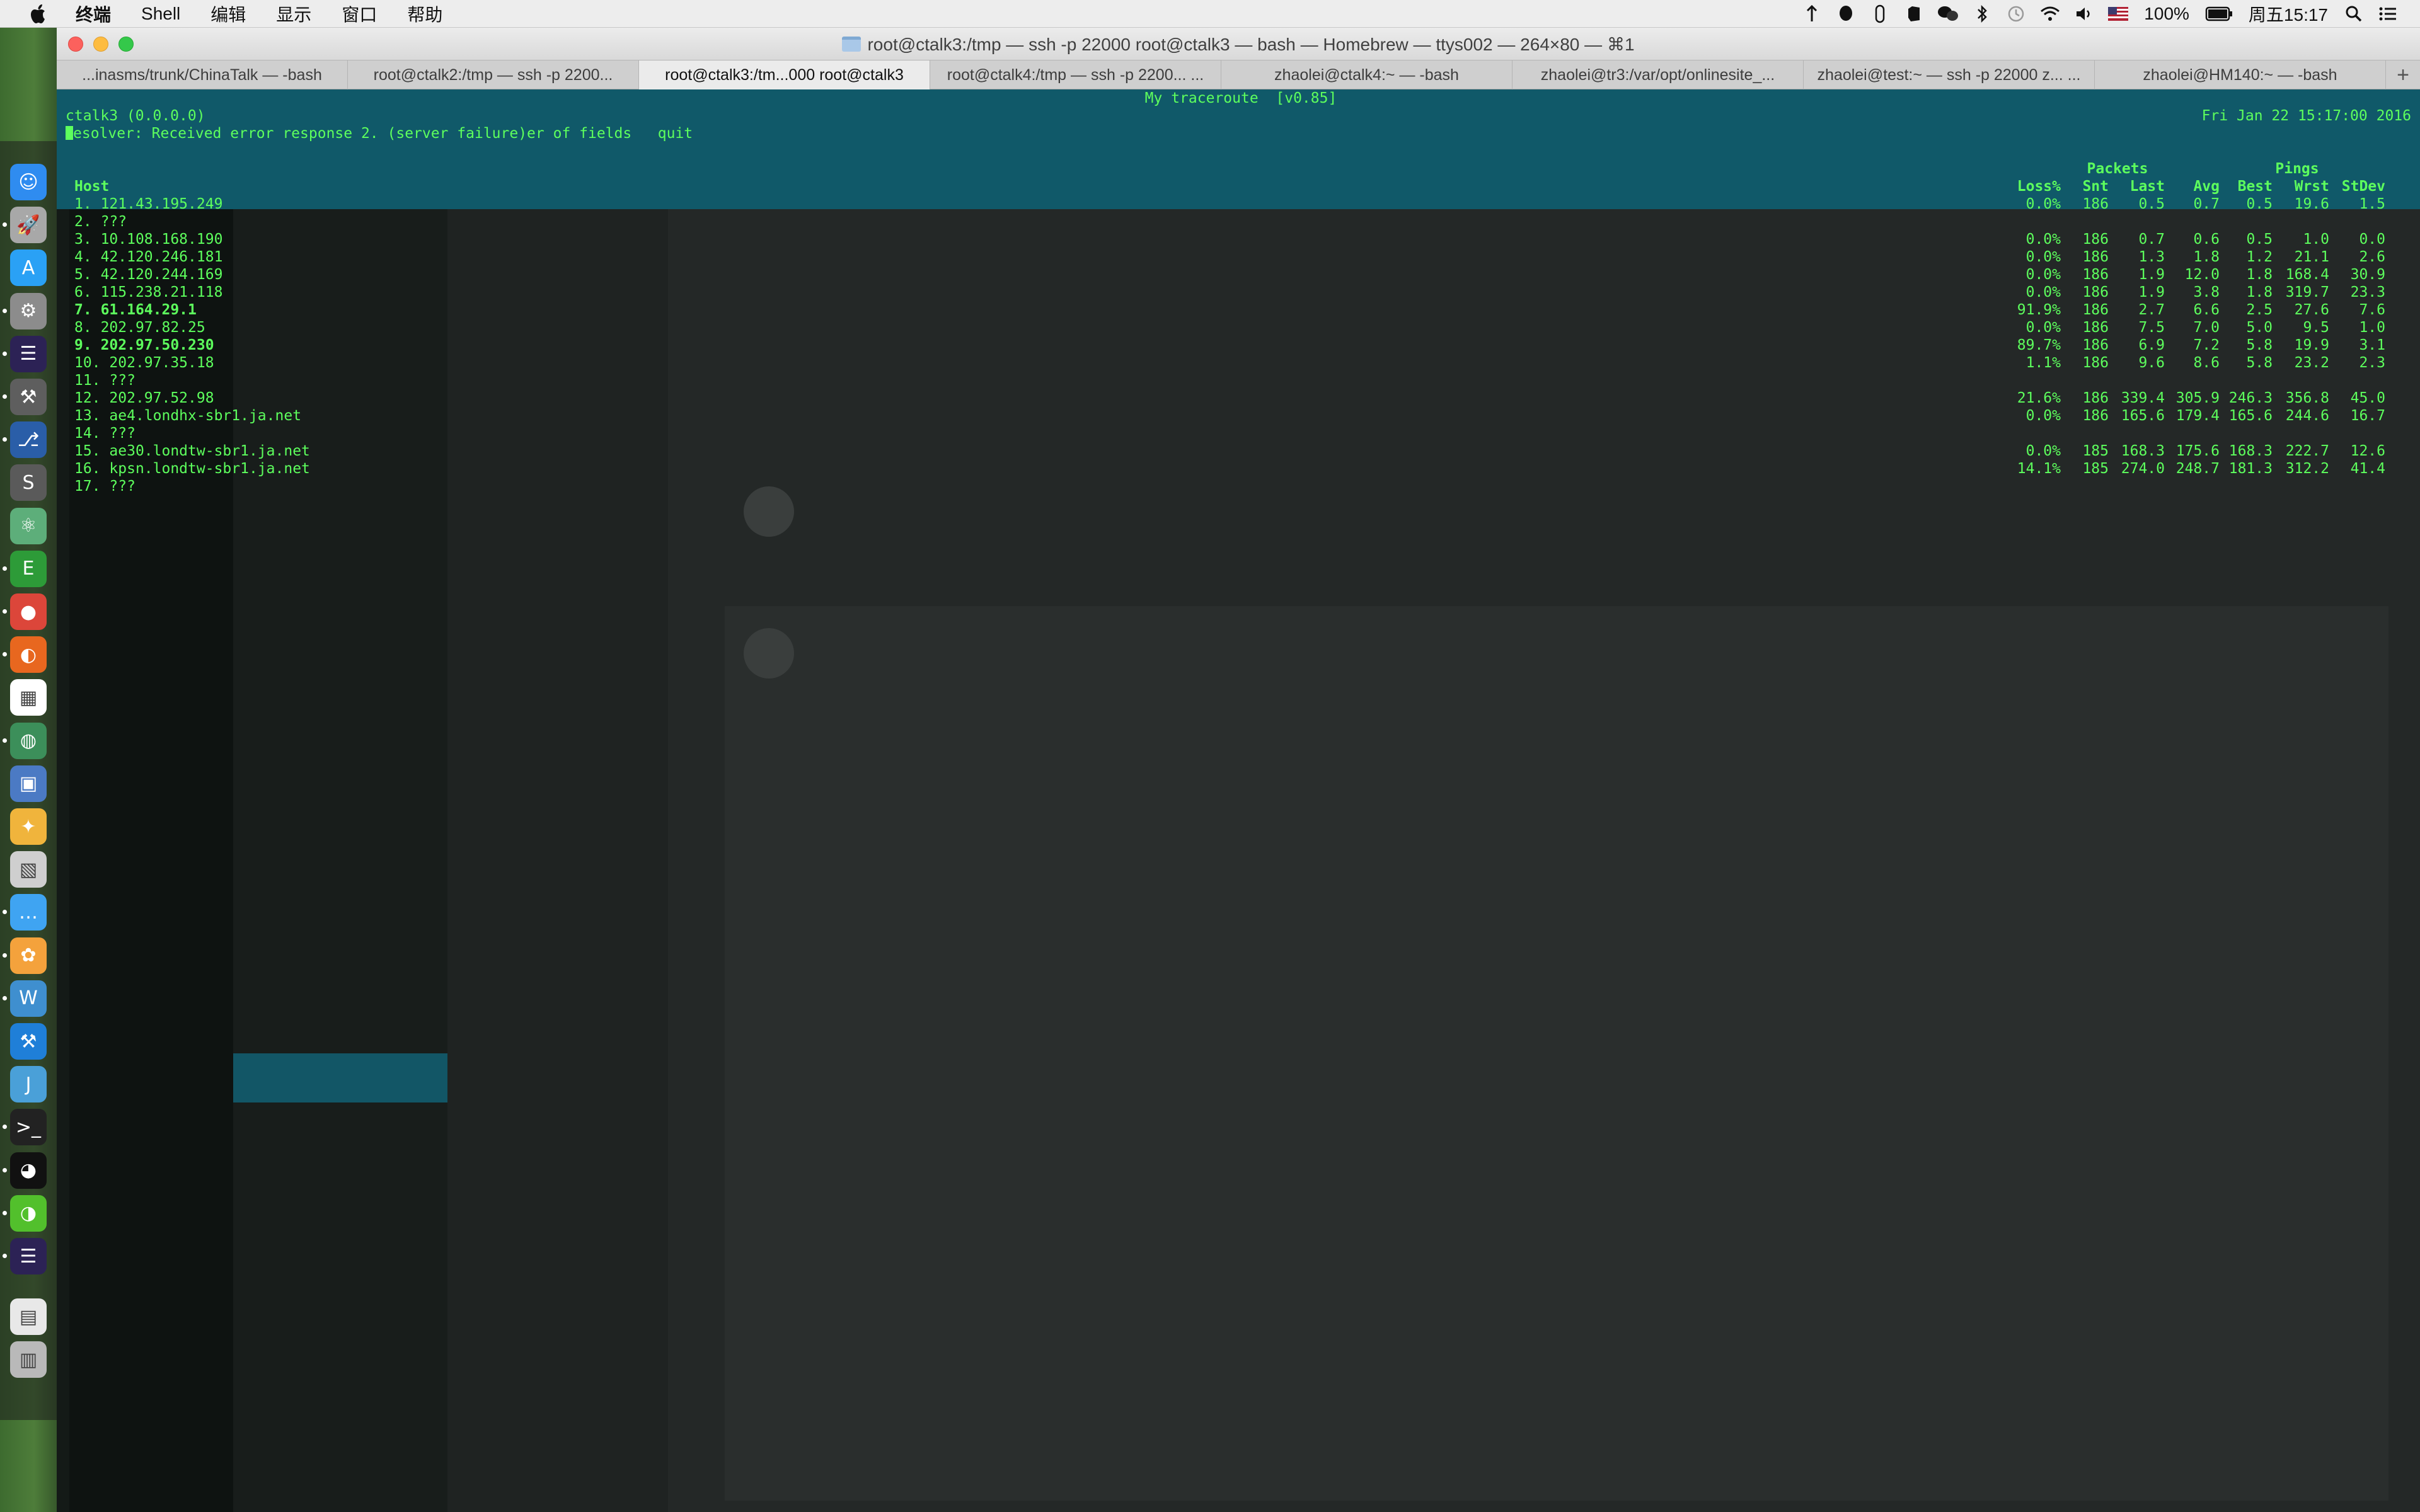 Image resolution: width=2420 pixels, height=1512 pixels. What do you see at coordinates (28, 1127) in the screenshot?
I see `terminal-icon: >_` at bounding box center [28, 1127].